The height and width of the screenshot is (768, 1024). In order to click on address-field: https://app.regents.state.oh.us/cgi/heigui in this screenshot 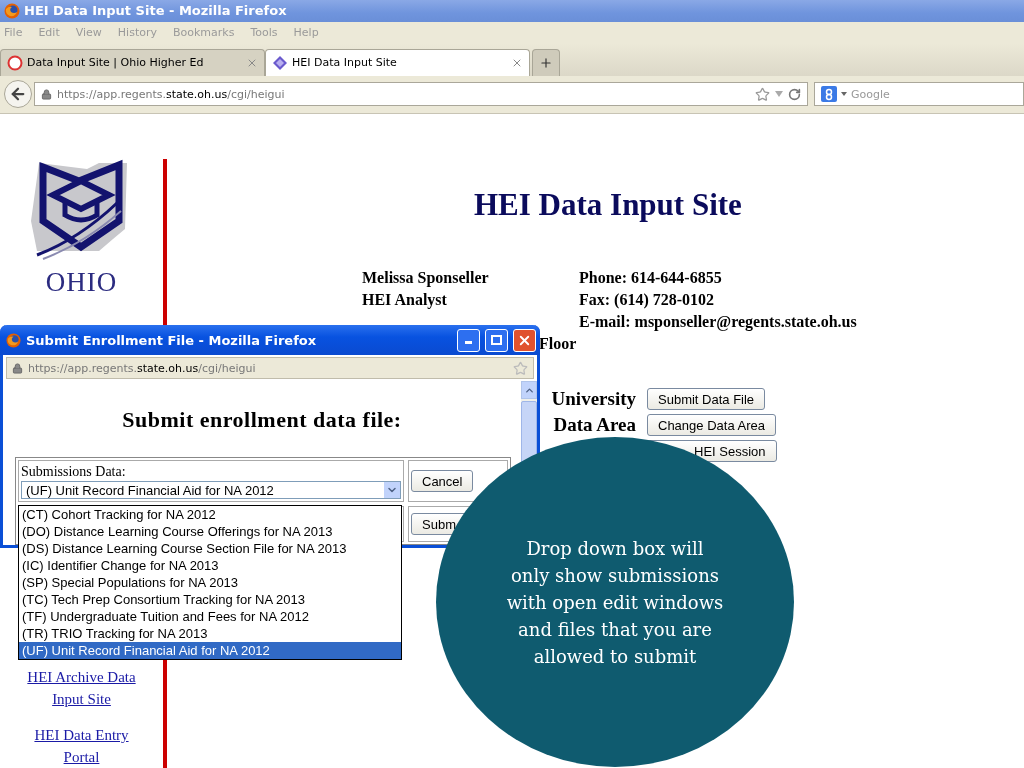, I will do `click(421, 94)`.